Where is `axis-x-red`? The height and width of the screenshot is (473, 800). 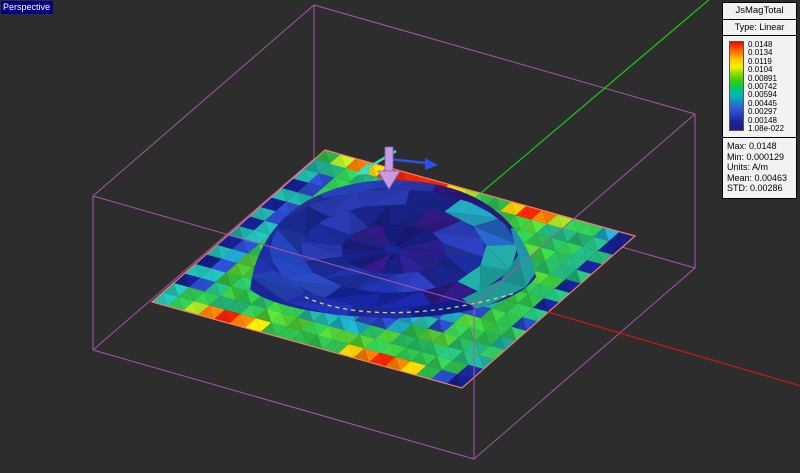 axis-x-red is located at coordinates (673, 349).